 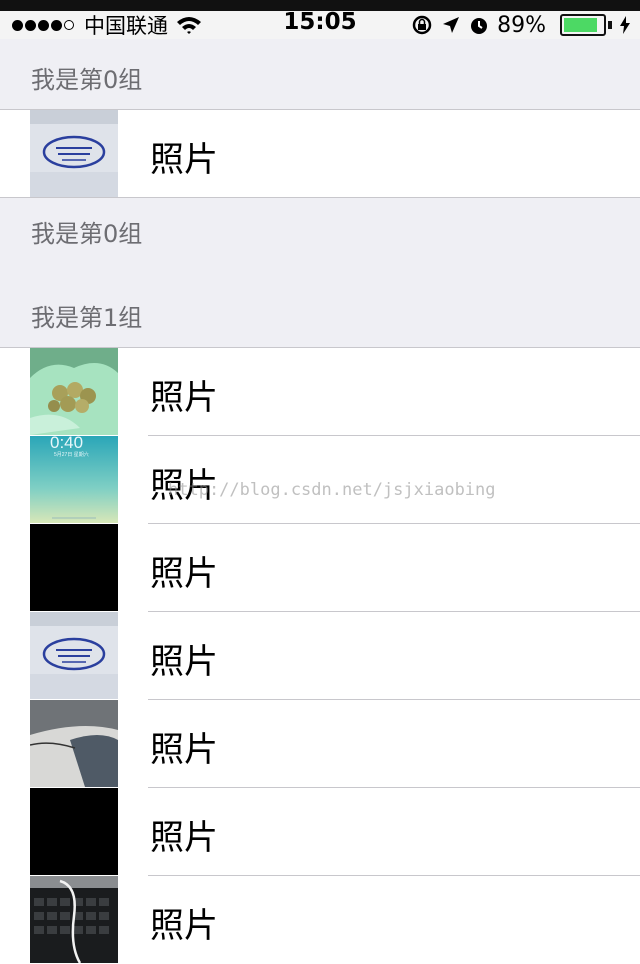 I want to click on section-header: 我是第0组, so click(x=320, y=80).